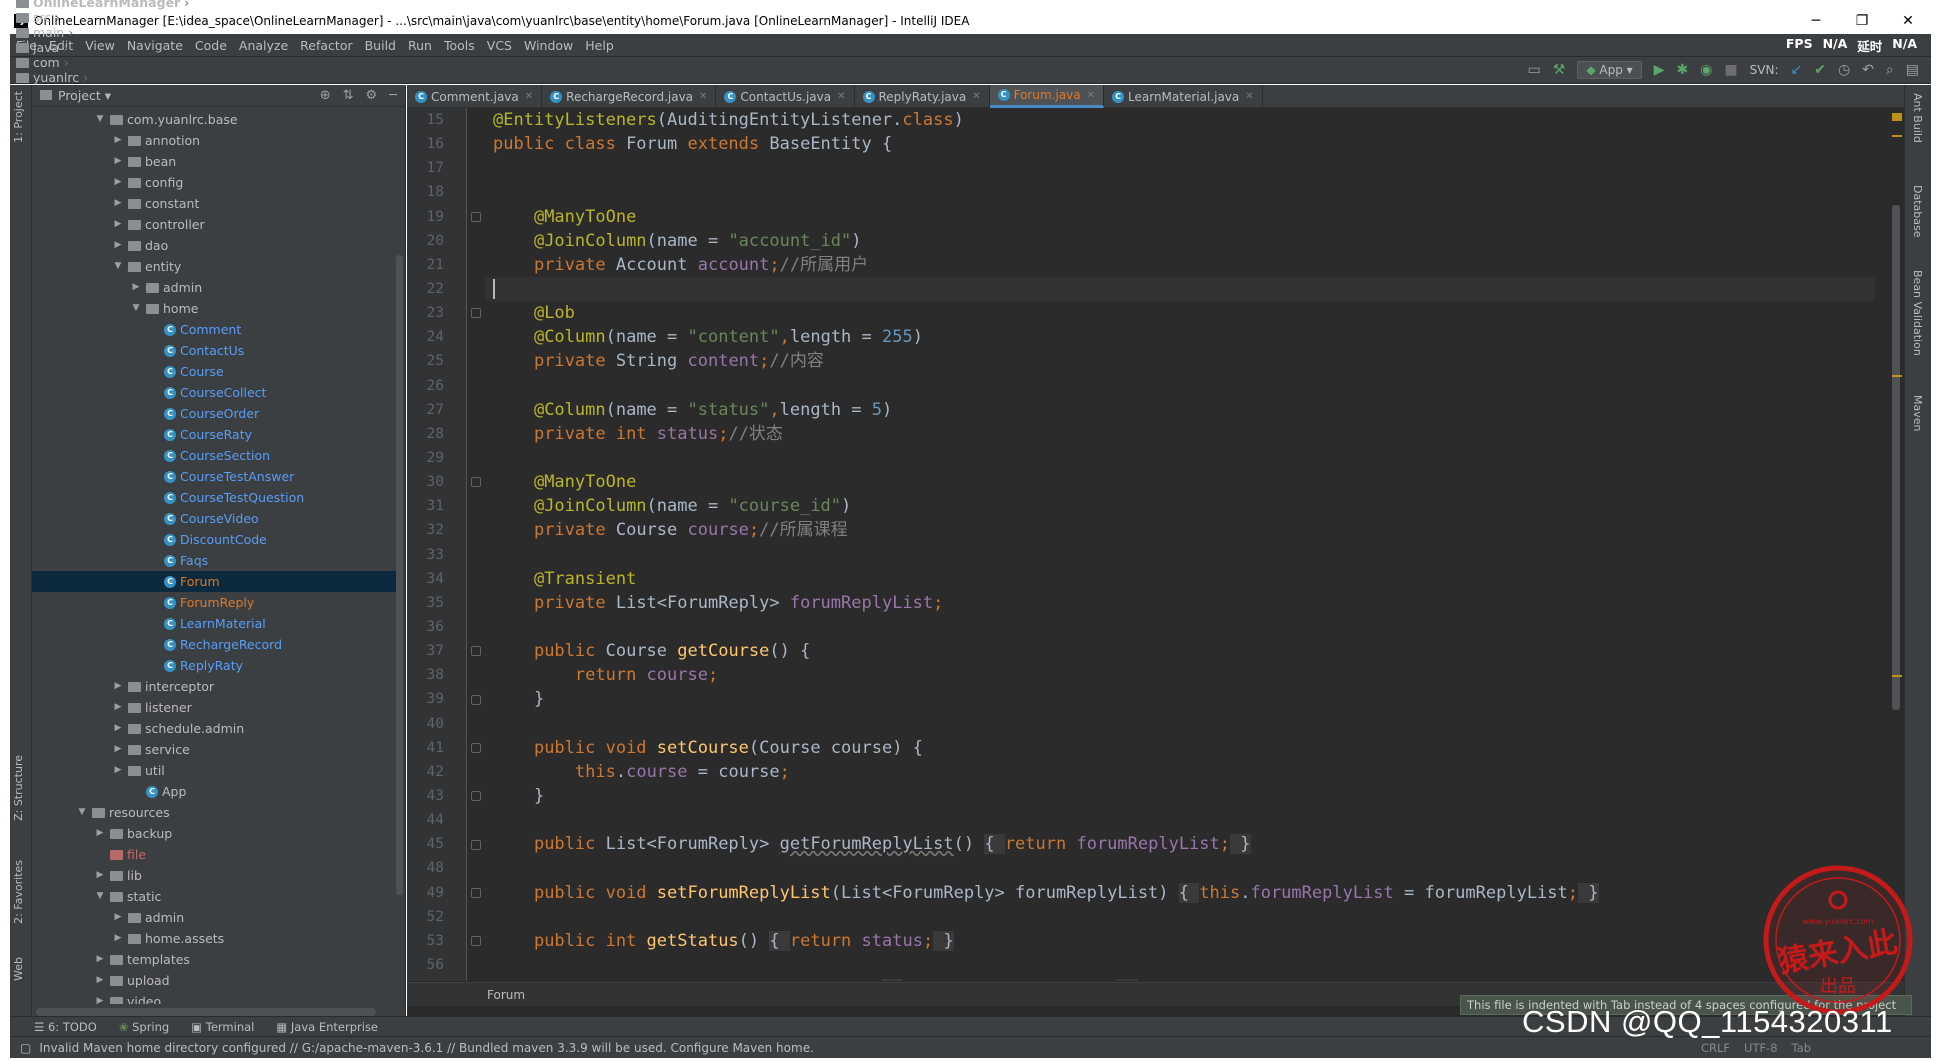 This screenshot has height=1061, width=1941. Describe the element at coordinates (1180, 337) in the screenshot. I see `code-line: @Column(name = "content",length = 255)` at that location.